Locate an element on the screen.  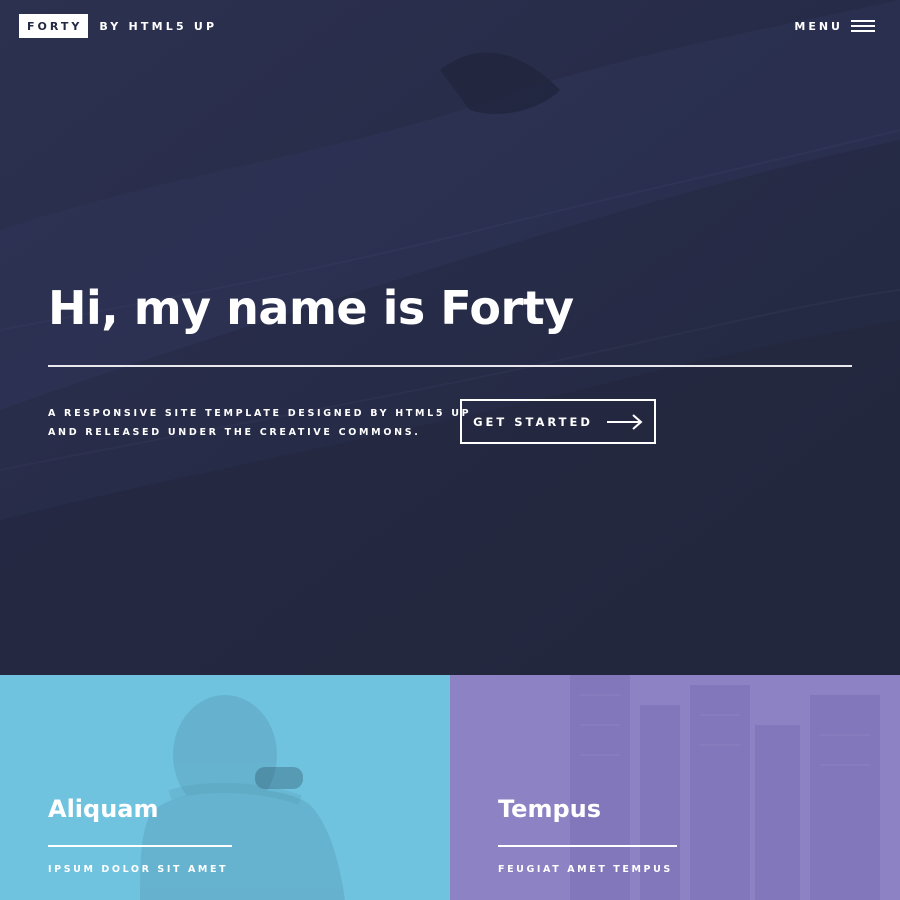
site-header: FORTY BY HTML5 UP MENU is located at coordinates (450, 26).